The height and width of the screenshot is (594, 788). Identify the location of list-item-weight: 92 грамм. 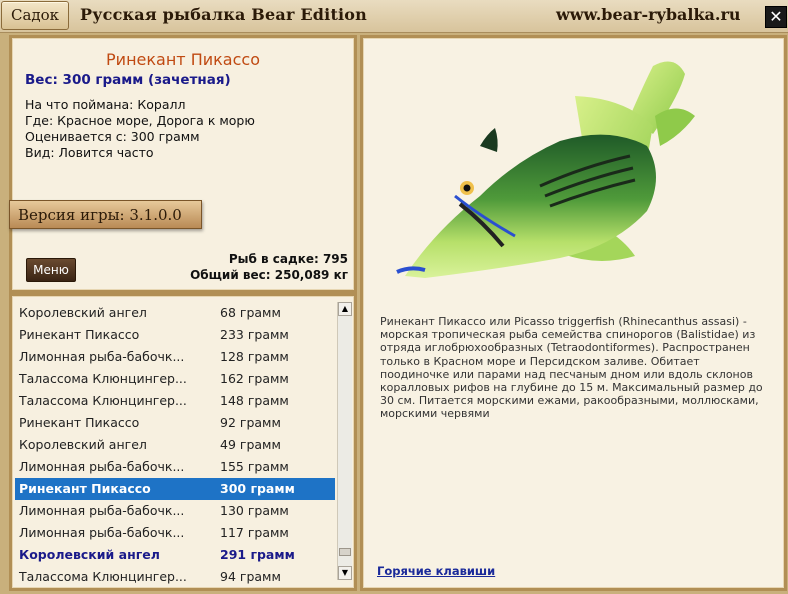
(250, 422).